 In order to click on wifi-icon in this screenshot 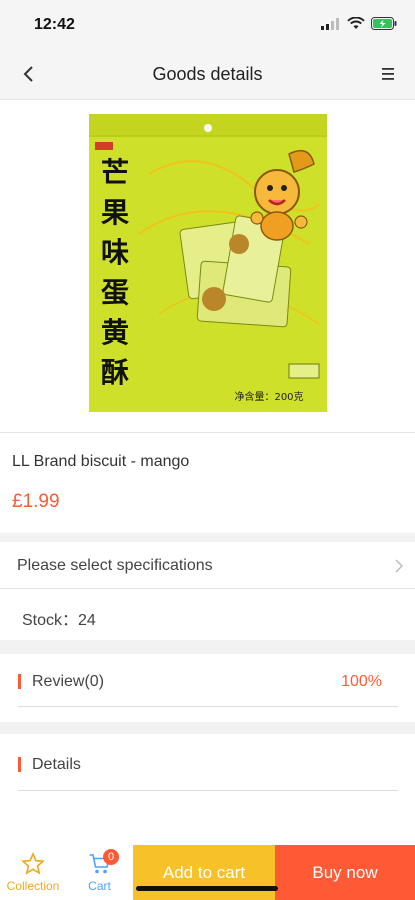, I will do `click(356, 23)`.